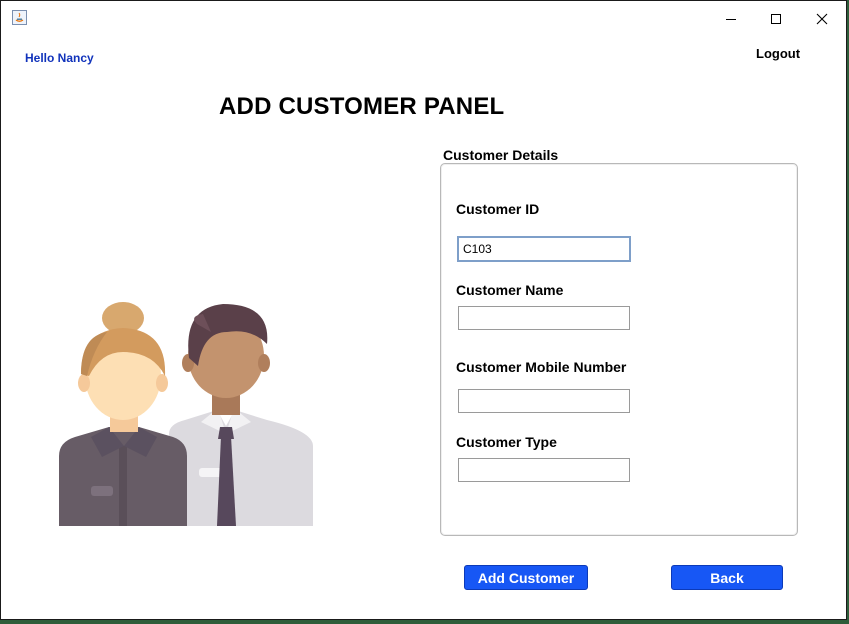 This screenshot has height=624, width=849. I want to click on customers-illustration, so click(186, 413).